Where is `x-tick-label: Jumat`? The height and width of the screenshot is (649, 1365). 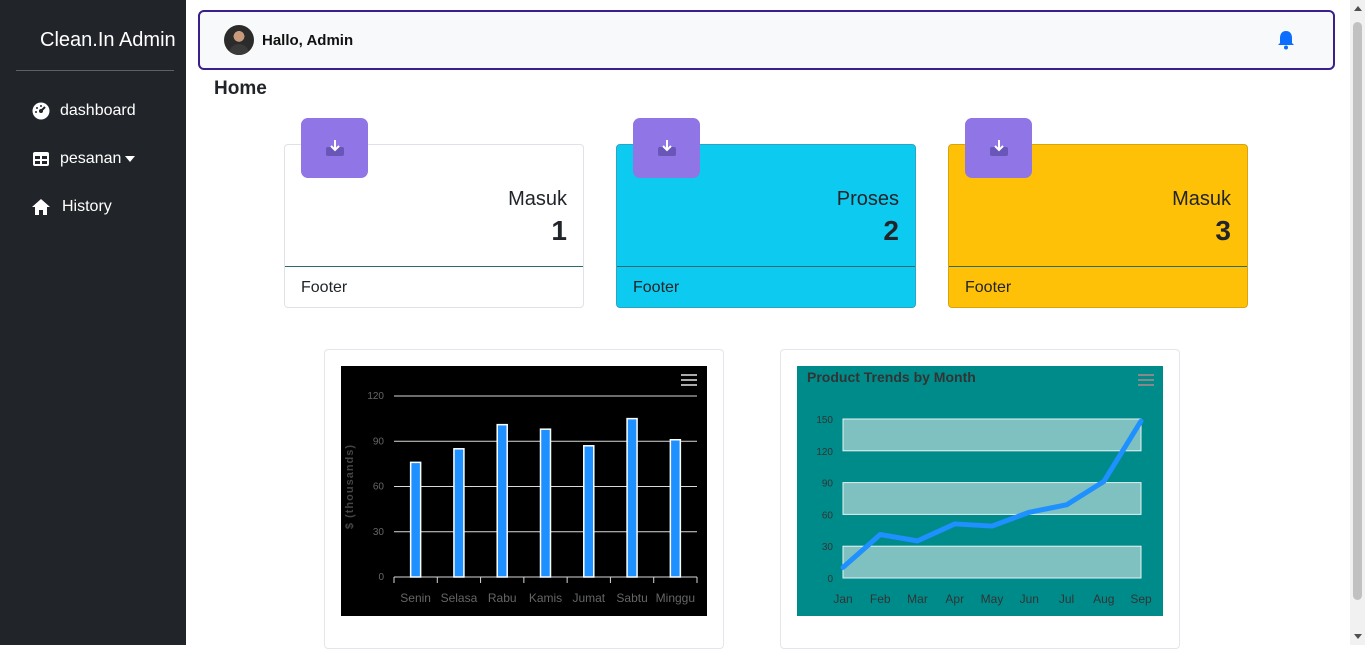 x-tick-label: Jumat is located at coordinates (588, 598).